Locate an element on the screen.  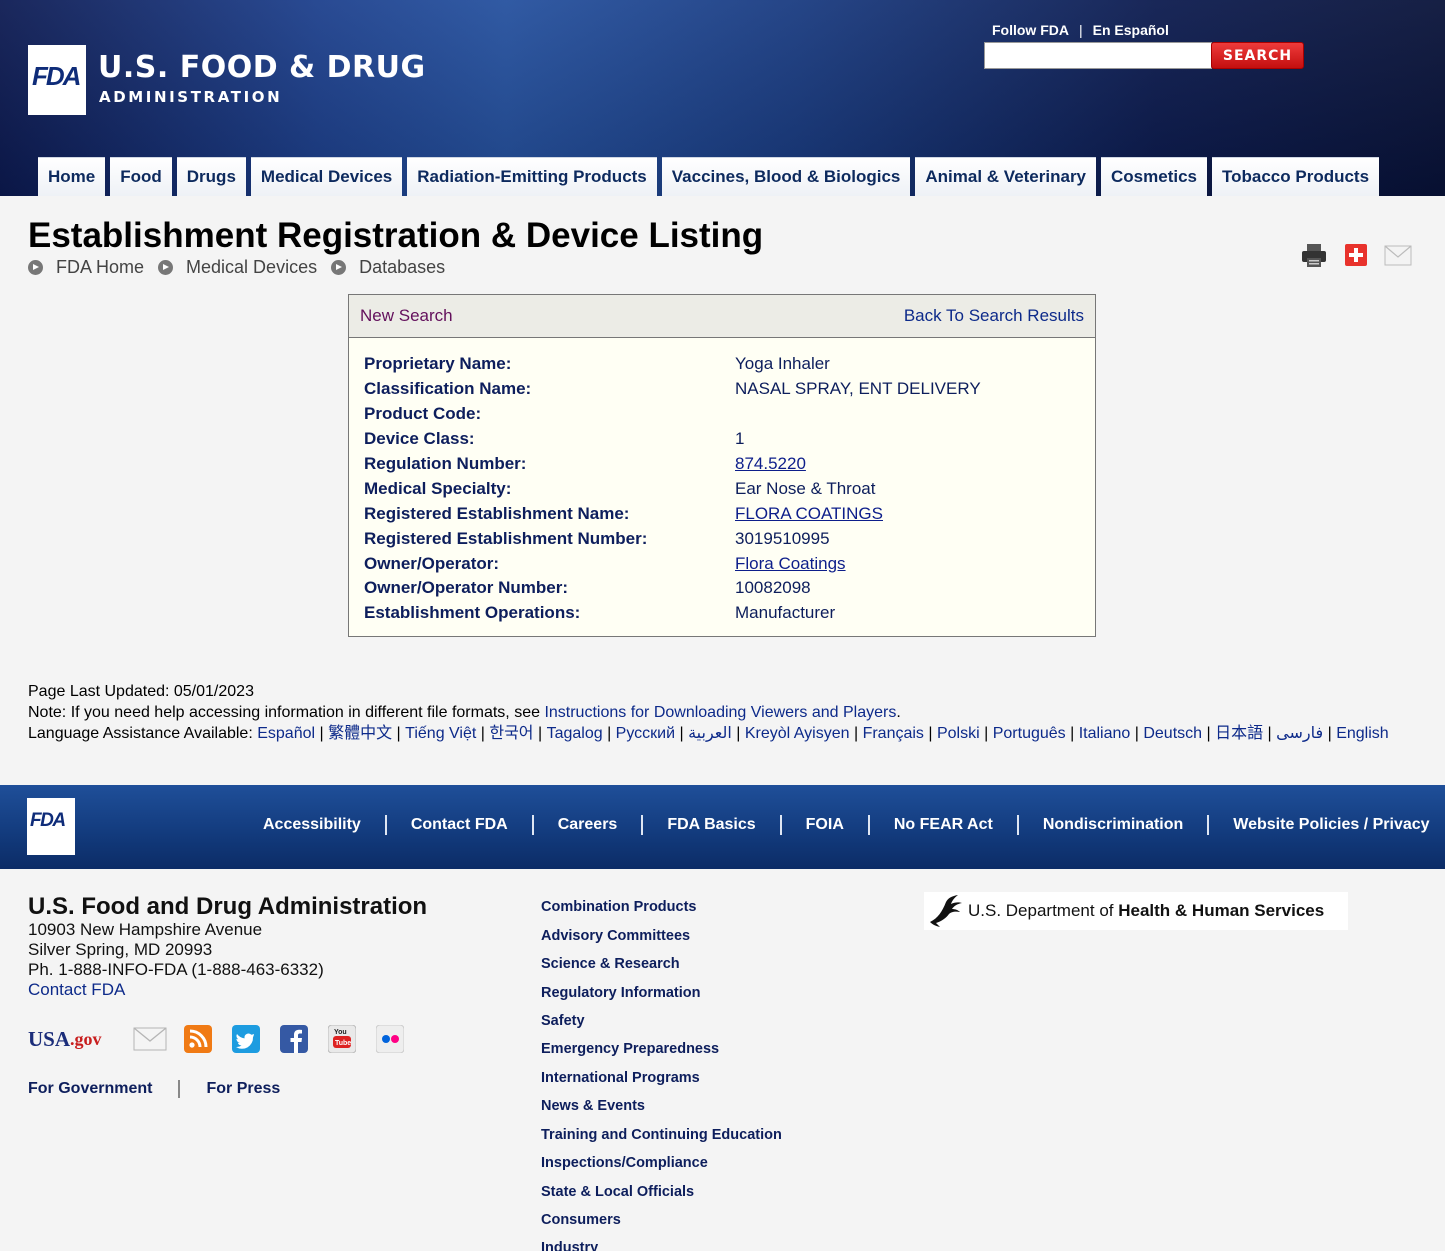
detail-value-link: 874.5220 is located at coordinates (770, 464).